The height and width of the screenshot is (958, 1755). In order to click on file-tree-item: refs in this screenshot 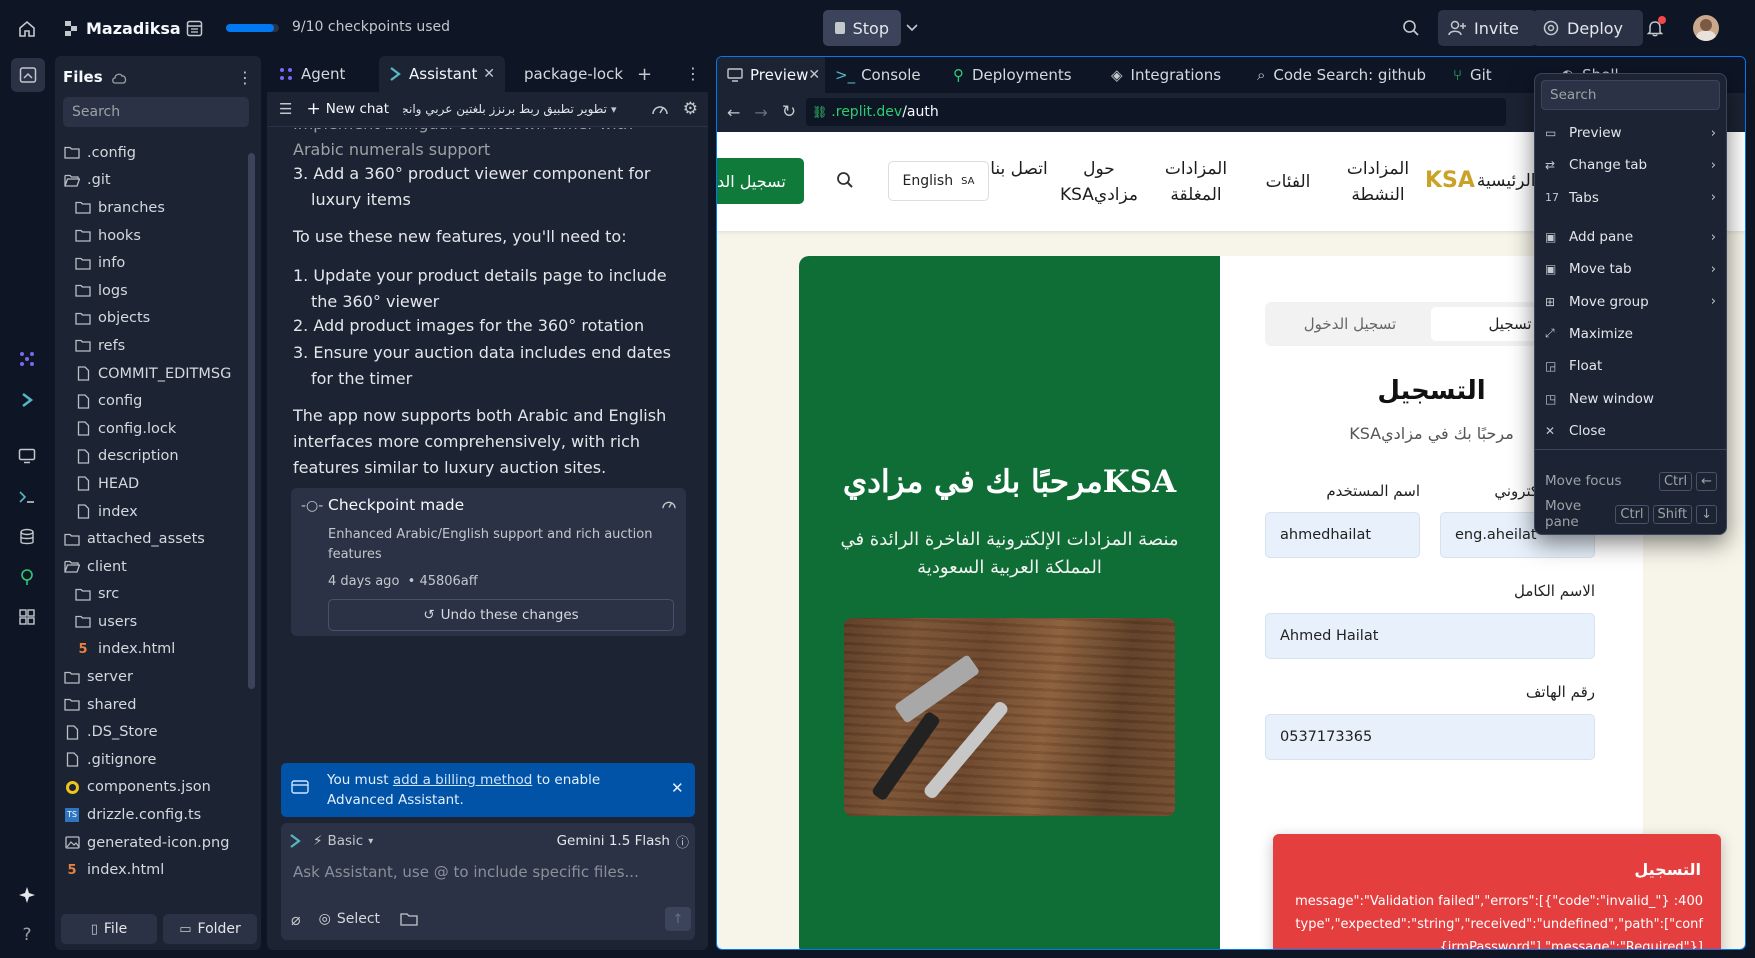, I will do `click(153, 346)`.